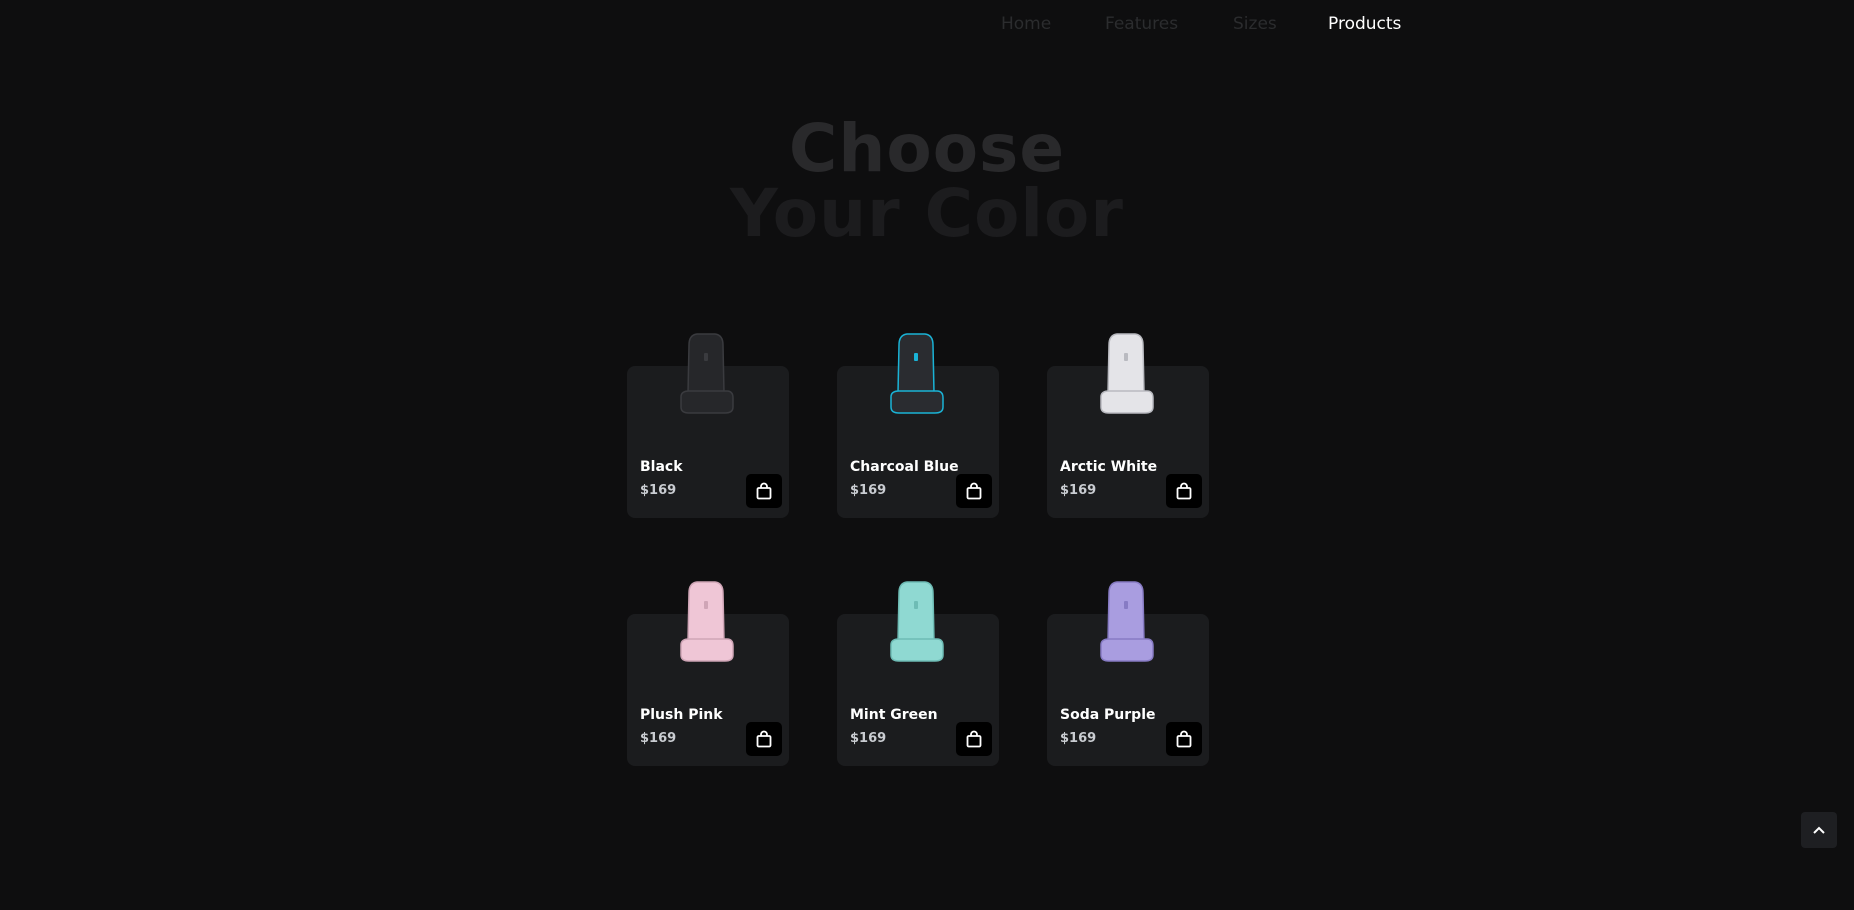 The image size is (1854, 910). What do you see at coordinates (1128, 425) in the screenshot?
I see `product-card-arctic-white: Arctic White $169` at bounding box center [1128, 425].